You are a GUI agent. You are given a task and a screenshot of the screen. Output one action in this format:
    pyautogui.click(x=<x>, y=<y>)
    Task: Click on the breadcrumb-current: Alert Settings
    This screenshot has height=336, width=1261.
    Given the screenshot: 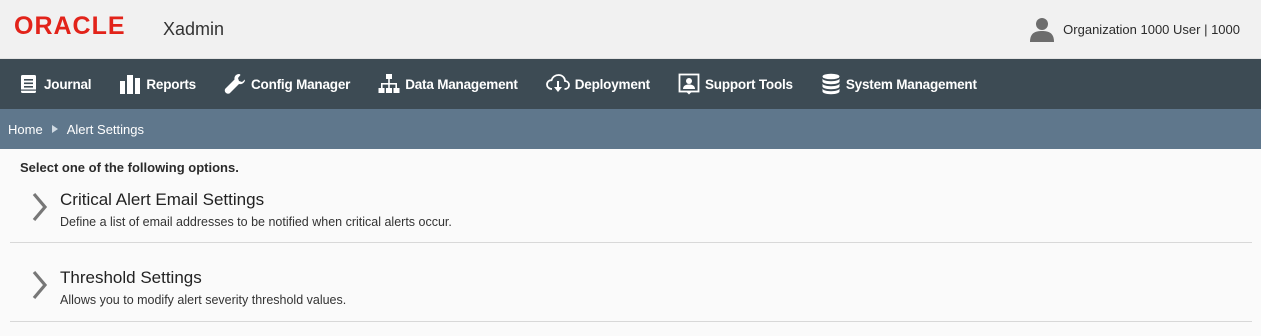 What is the action you would take?
    pyautogui.click(x=105, y=129)
    